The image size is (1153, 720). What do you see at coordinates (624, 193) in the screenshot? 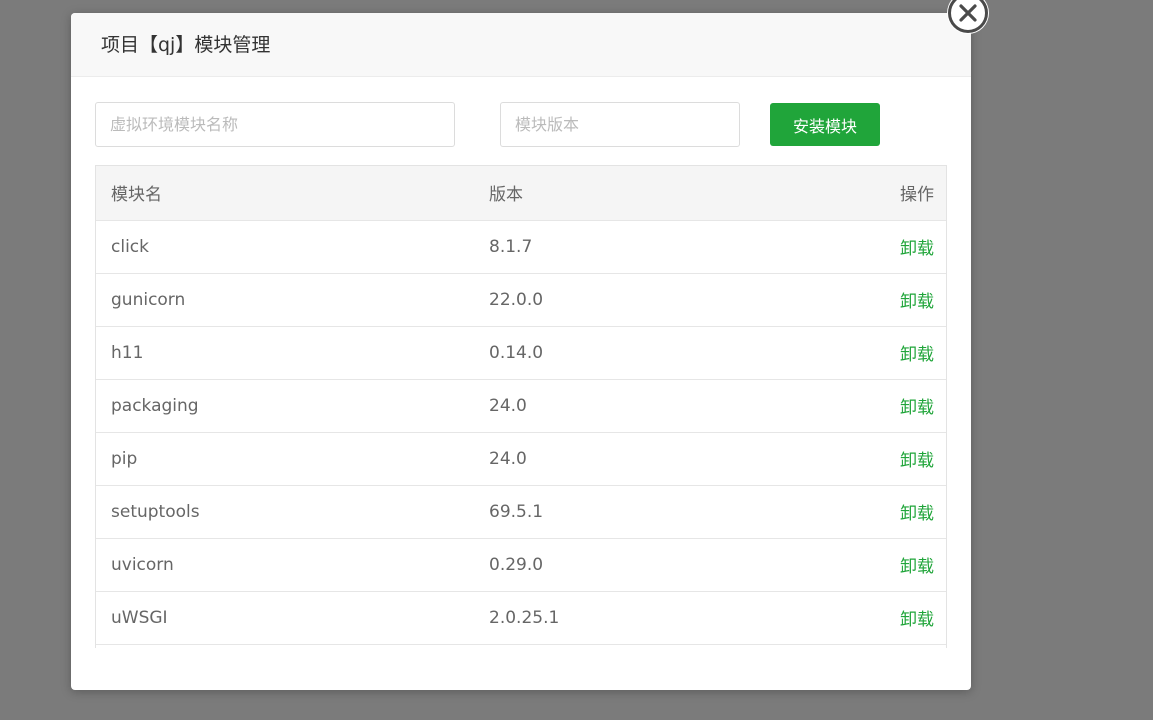
I see `header-version: 版本` at bounding box center [624, 193].